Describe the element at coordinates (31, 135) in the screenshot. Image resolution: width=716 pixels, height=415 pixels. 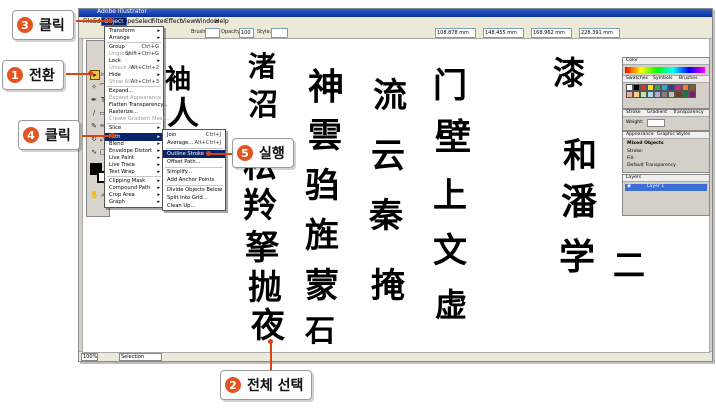
I see `step-number: 4` at that location.